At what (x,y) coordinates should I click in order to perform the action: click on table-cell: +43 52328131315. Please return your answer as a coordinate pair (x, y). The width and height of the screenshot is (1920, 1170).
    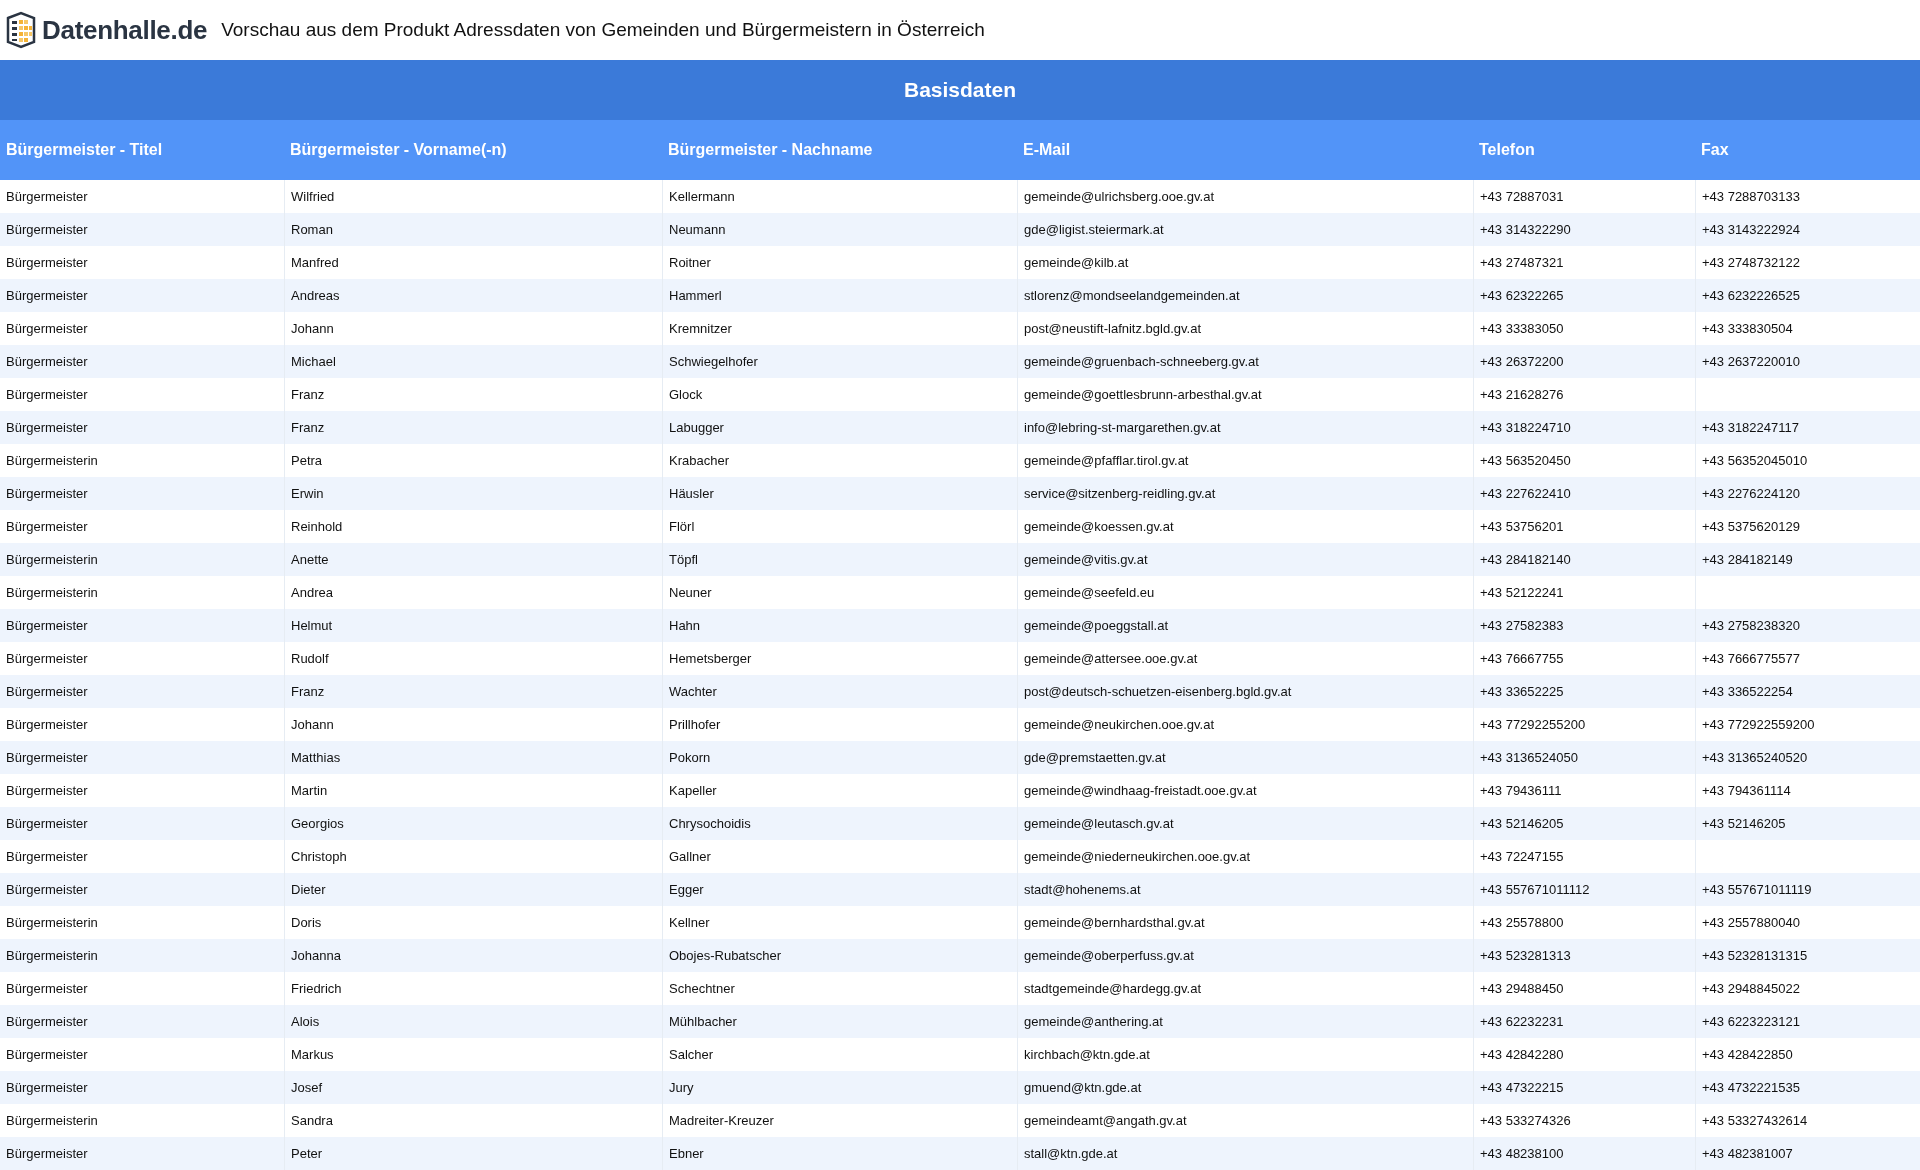
    Looking at the image, I should click on (1807, 955).